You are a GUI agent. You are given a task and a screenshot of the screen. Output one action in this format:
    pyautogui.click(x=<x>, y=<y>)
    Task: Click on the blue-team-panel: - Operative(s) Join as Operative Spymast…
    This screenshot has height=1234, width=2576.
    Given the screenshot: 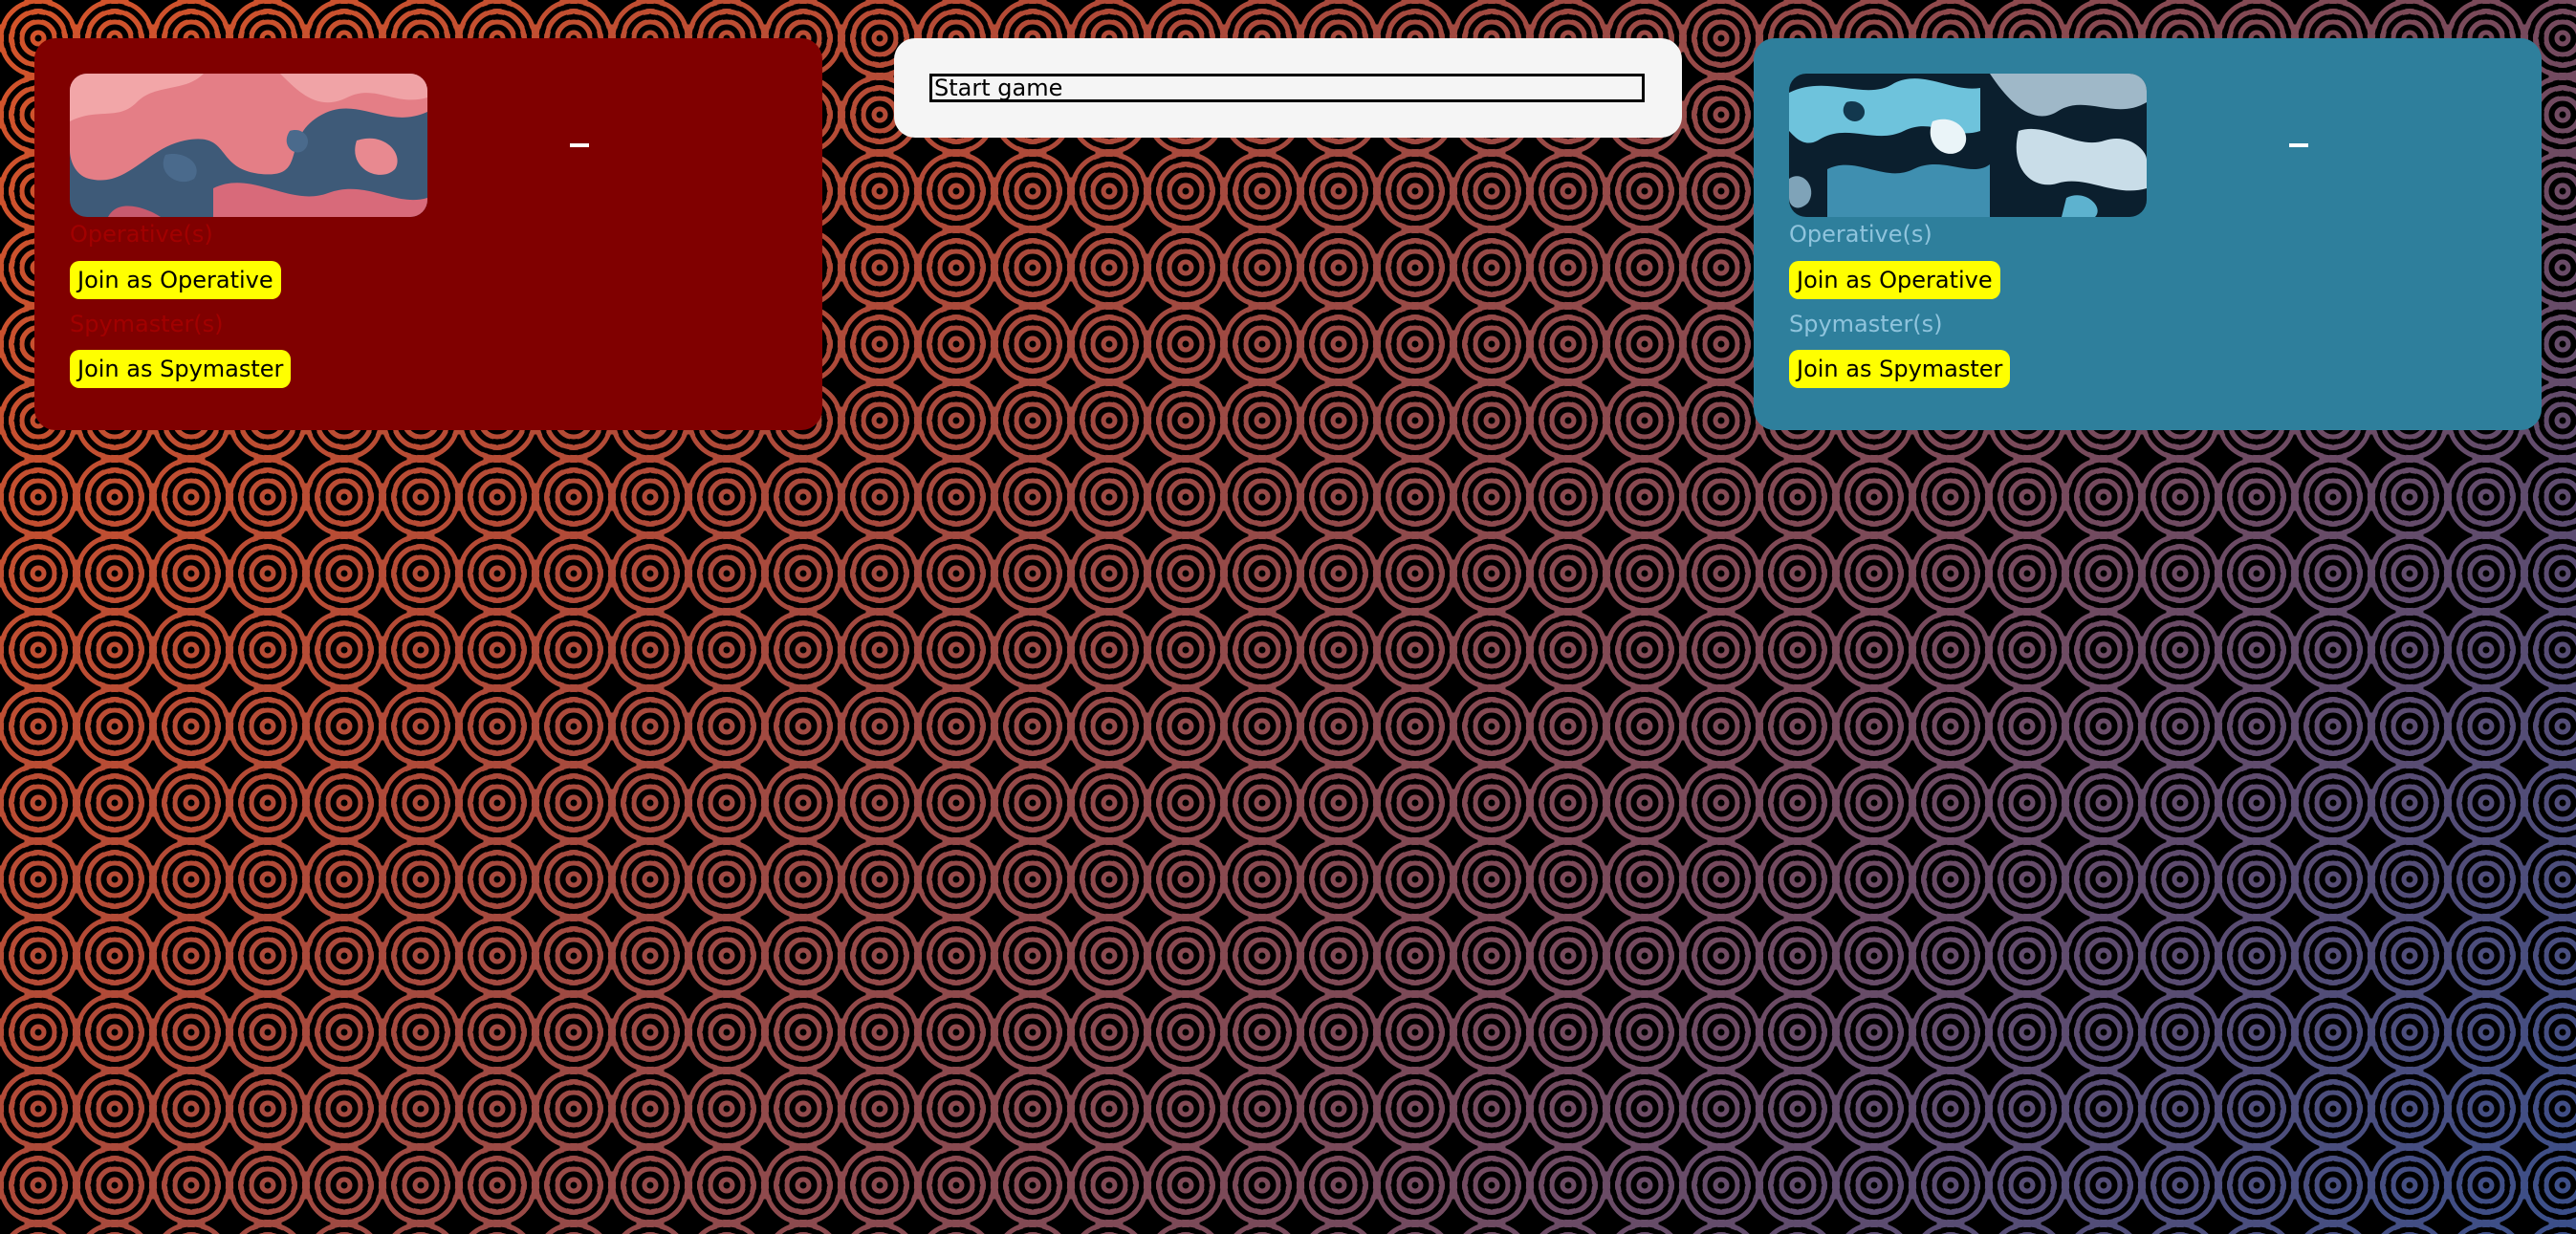 What is the action you would take?
    pyautogui.click(x=2148, y=234)
    